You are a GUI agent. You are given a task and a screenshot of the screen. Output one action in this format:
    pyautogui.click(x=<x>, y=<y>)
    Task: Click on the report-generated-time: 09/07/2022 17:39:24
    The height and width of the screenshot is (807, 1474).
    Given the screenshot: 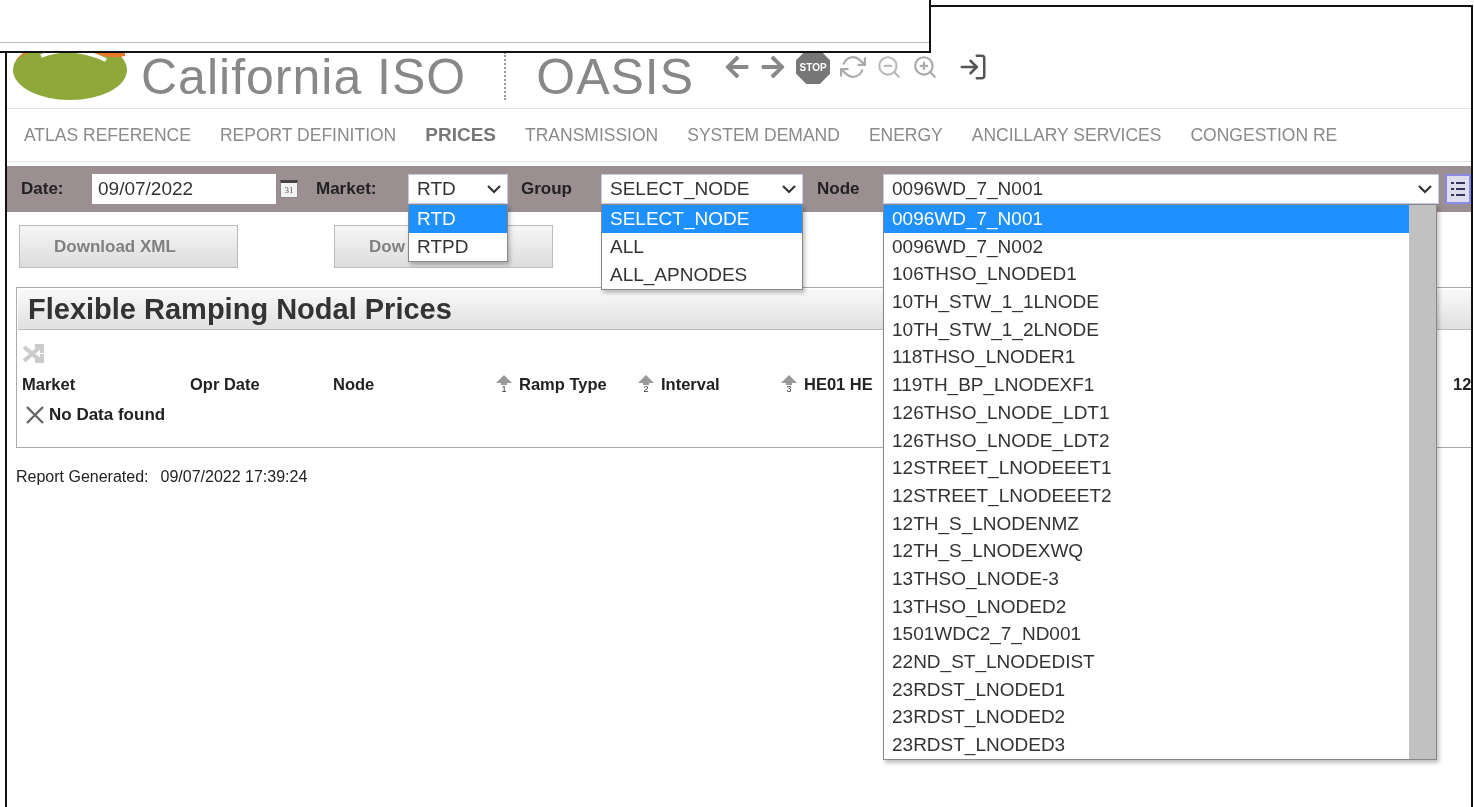 What is the action you would take?
    pyautogui.click(x=234, y=477)
    